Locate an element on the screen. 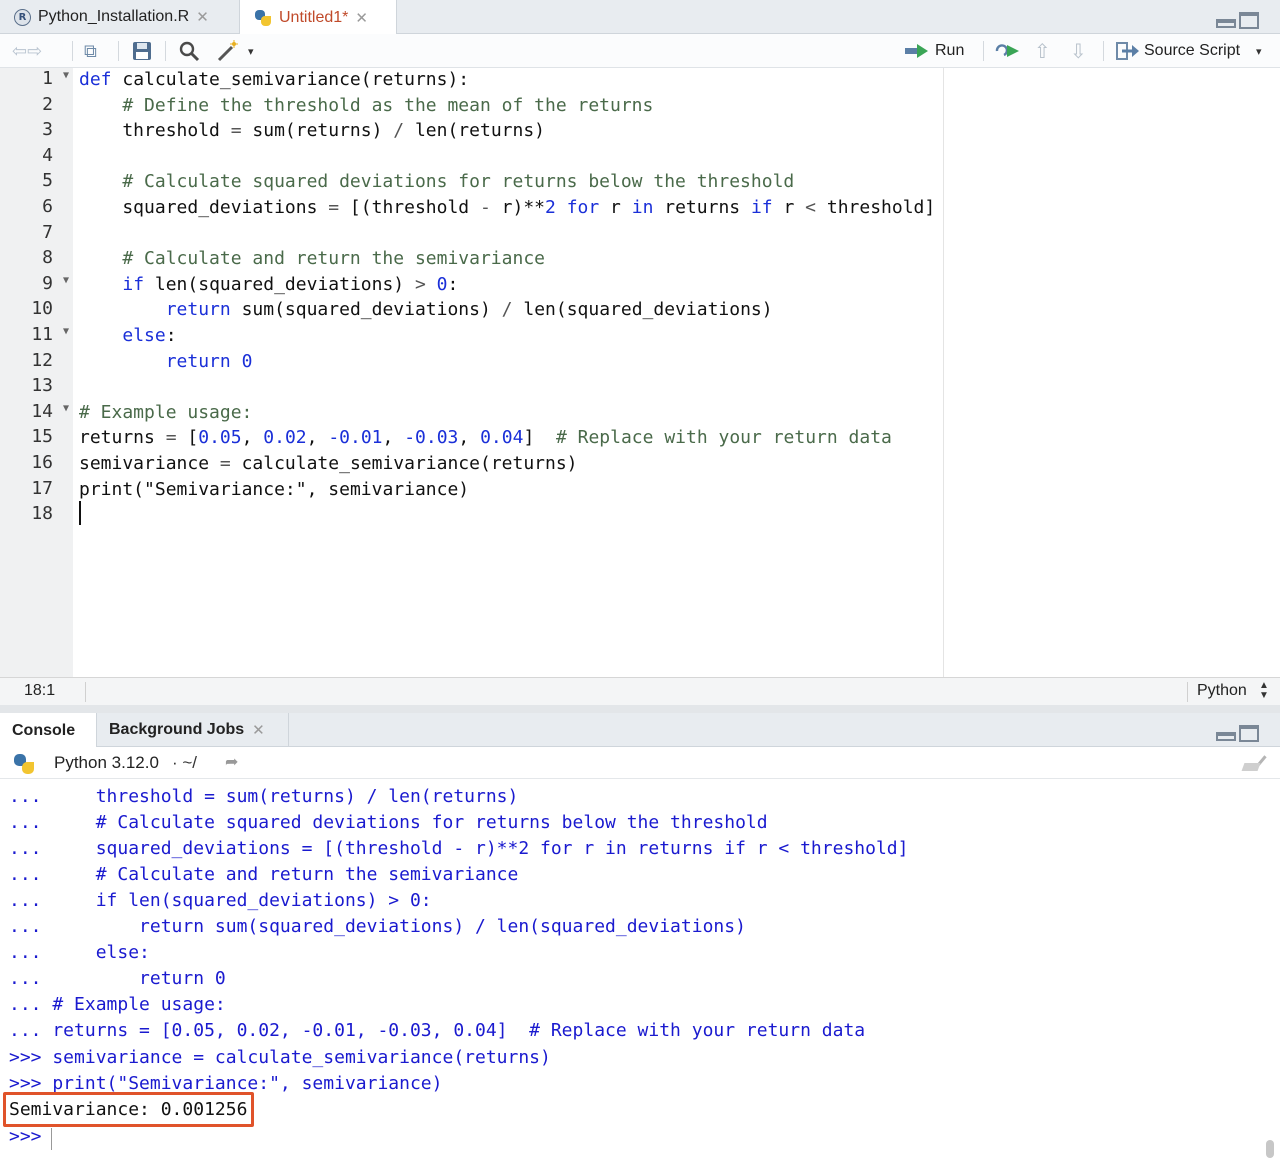  save-button is located at coordinates (142, 51).